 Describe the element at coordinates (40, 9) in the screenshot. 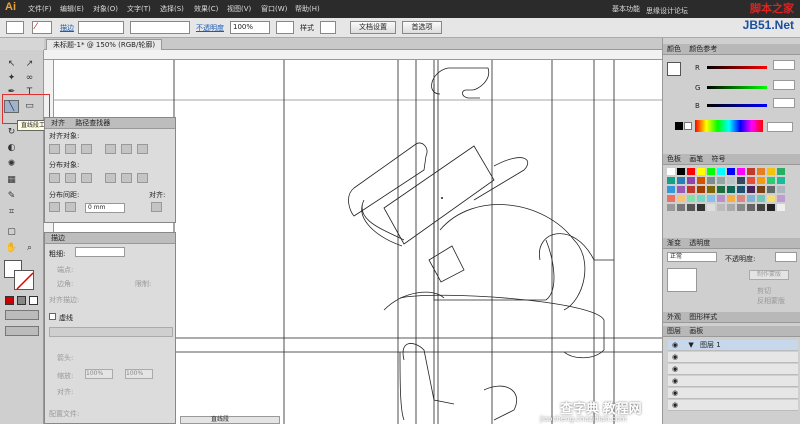

I see `menu-file: 文件(F)` at that location.